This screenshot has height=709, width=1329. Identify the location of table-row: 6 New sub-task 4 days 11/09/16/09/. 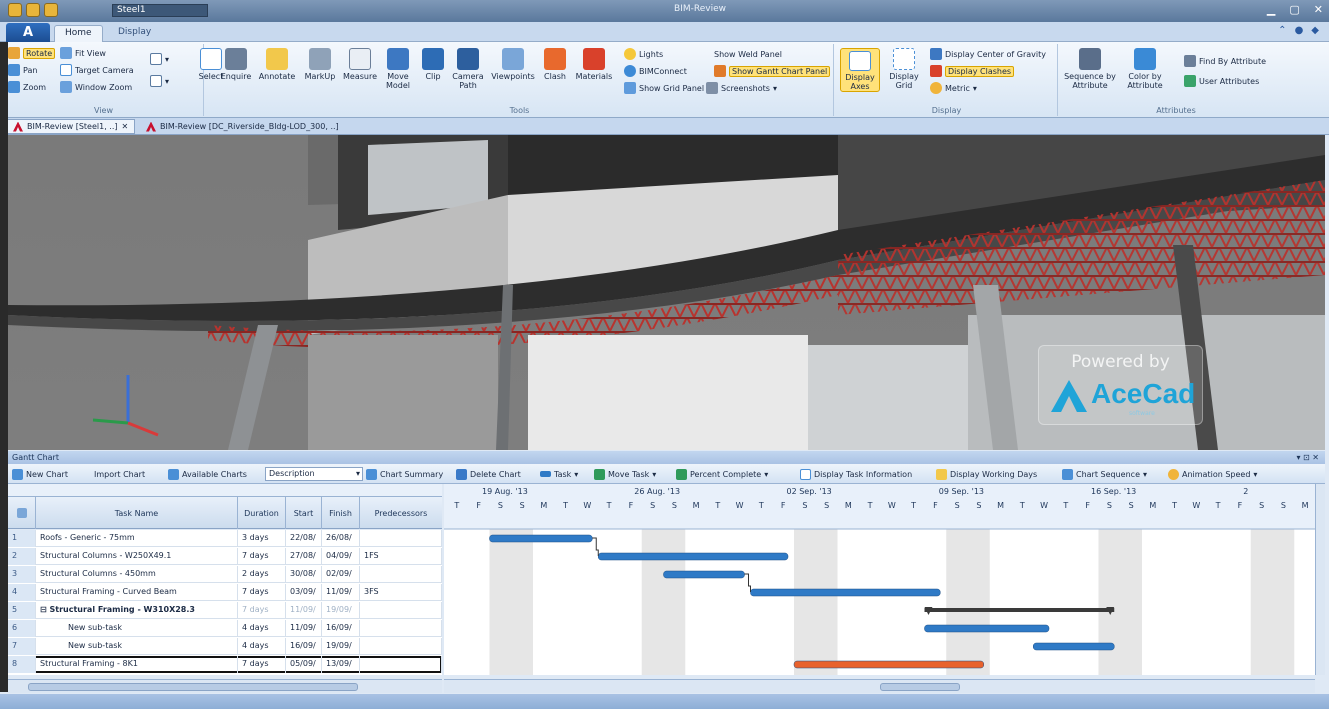
(225, 628).